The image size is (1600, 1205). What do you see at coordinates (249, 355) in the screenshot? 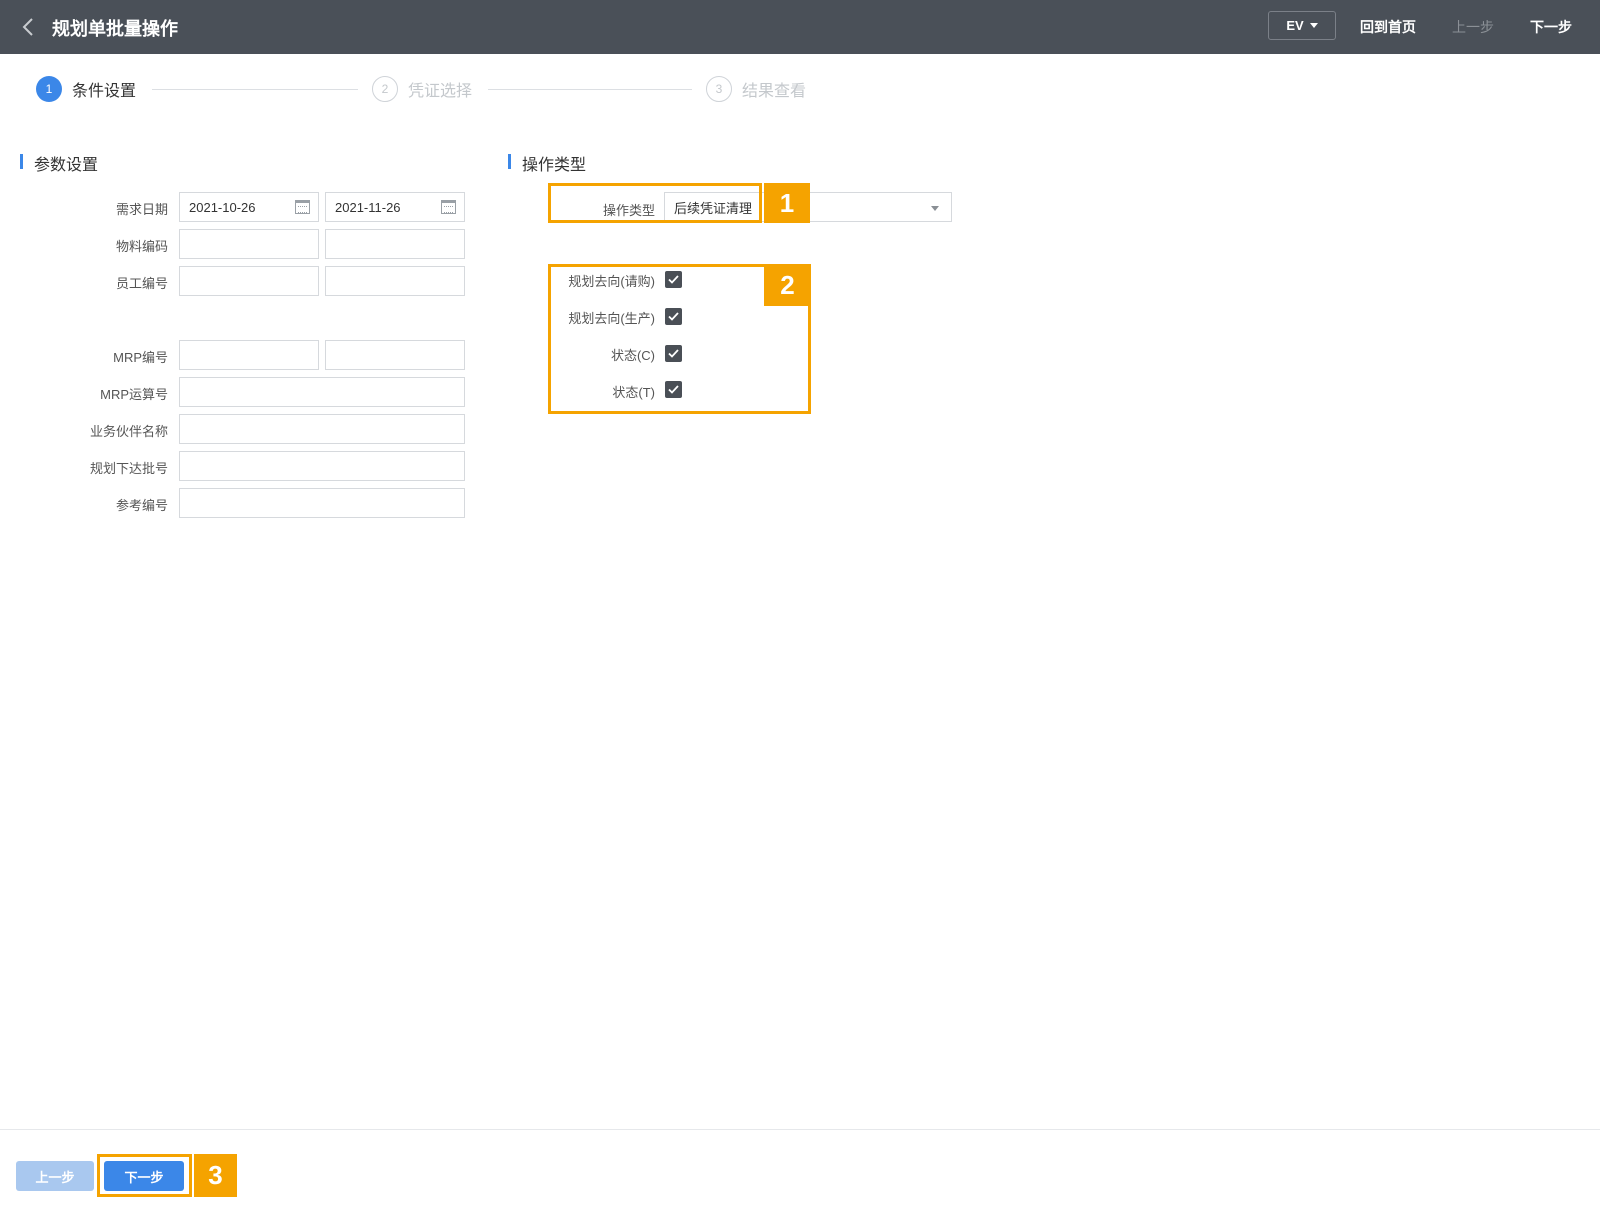
I see `mrp-no-from-field` at bounding box center [249, 355].